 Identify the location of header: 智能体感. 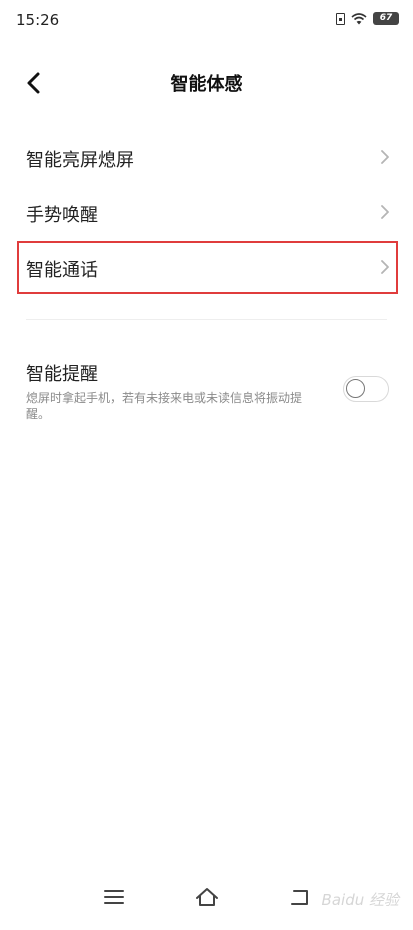
(206, 82).